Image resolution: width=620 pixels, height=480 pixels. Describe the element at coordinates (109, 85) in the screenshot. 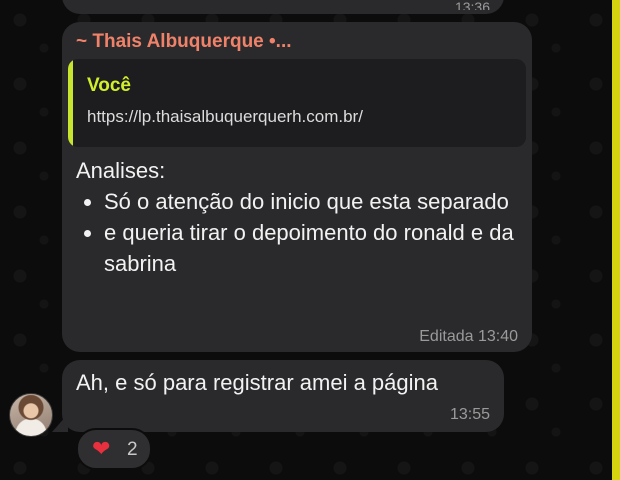

I see `quote-author: Você` at that location.